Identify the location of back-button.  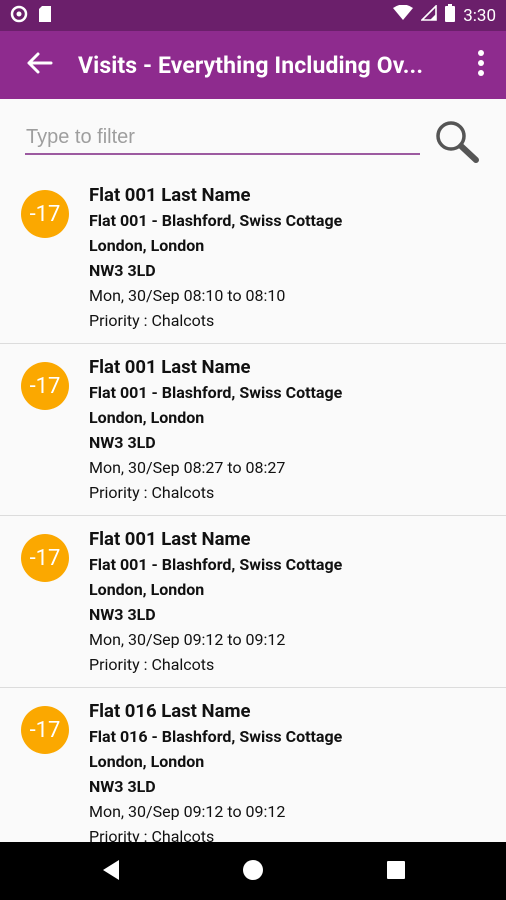
(39, 65).